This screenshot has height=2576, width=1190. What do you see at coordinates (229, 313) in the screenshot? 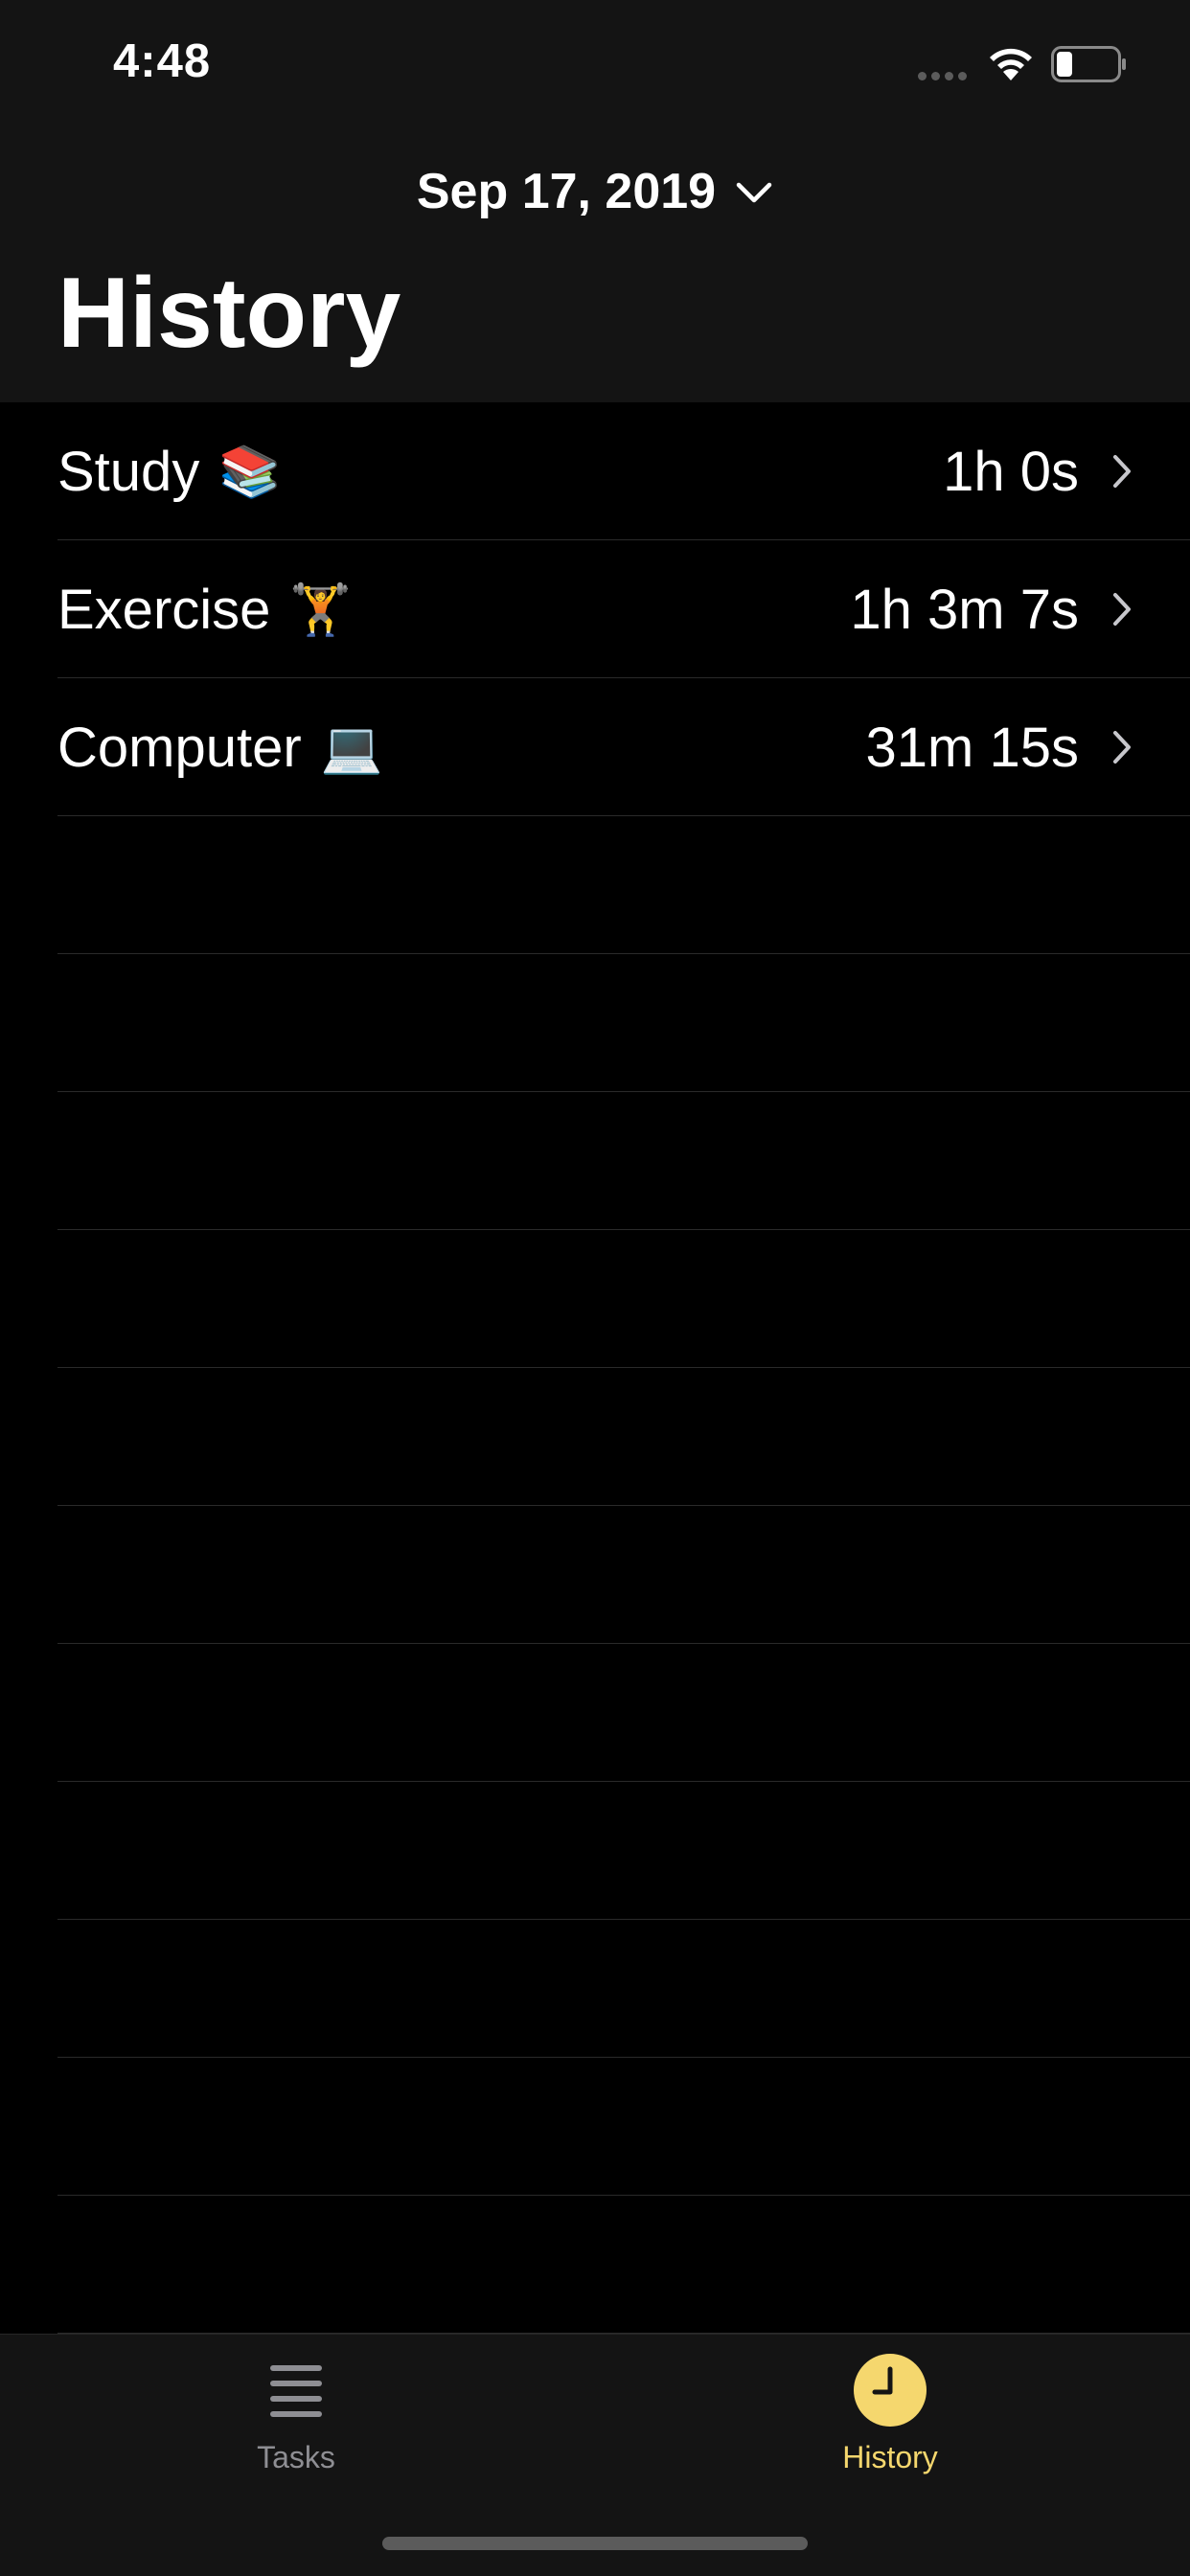
I see `page-title: History` at bounding box center [229, 313].